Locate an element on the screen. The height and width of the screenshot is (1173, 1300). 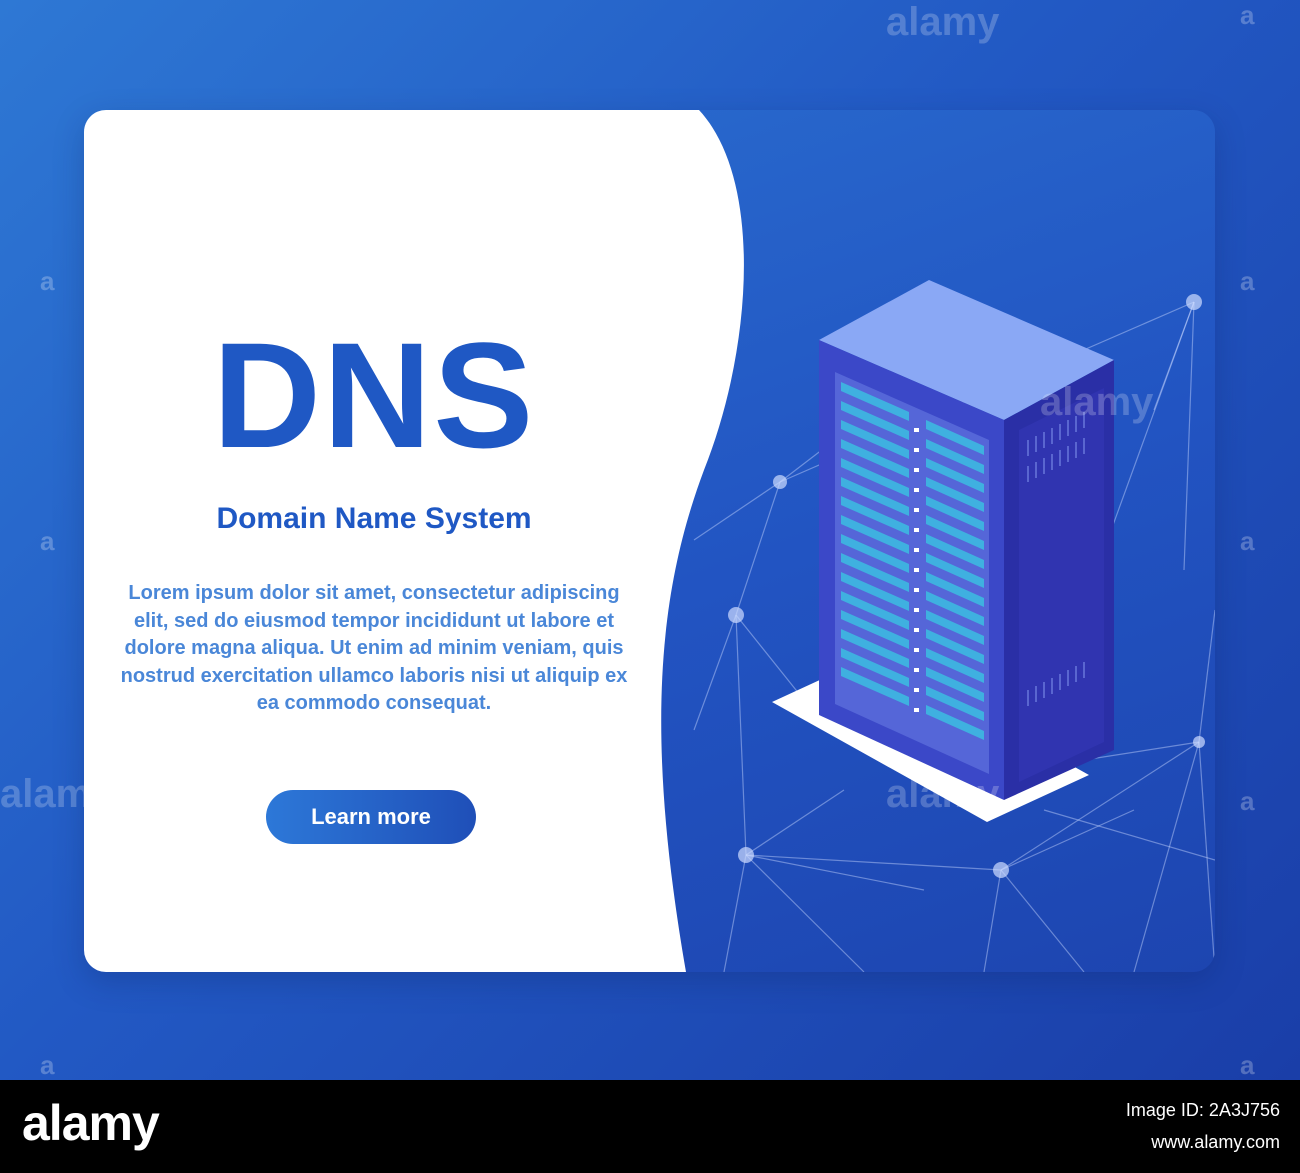
page-title: DNS is located at coordinates (374, 395).